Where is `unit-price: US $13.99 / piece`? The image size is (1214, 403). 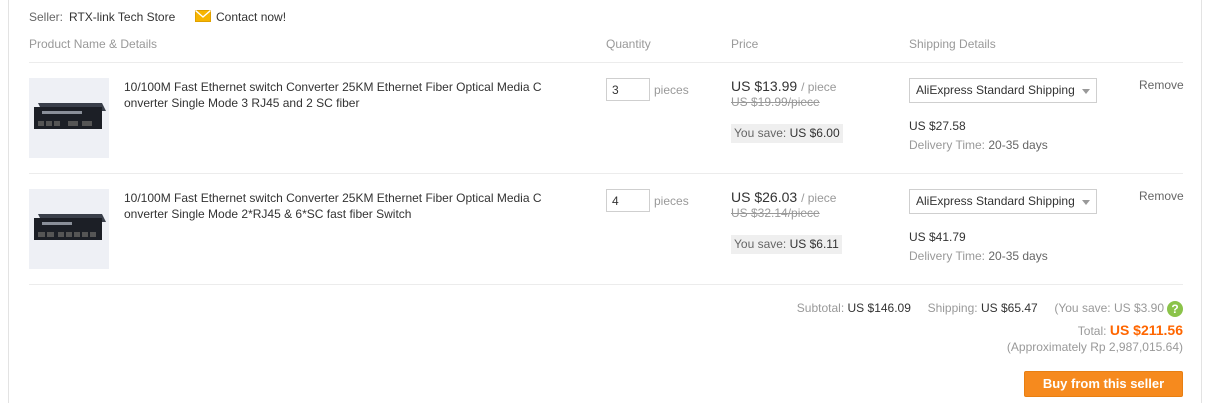
unit-price: US $13.99 / piece is located at coordinates (783, 86).